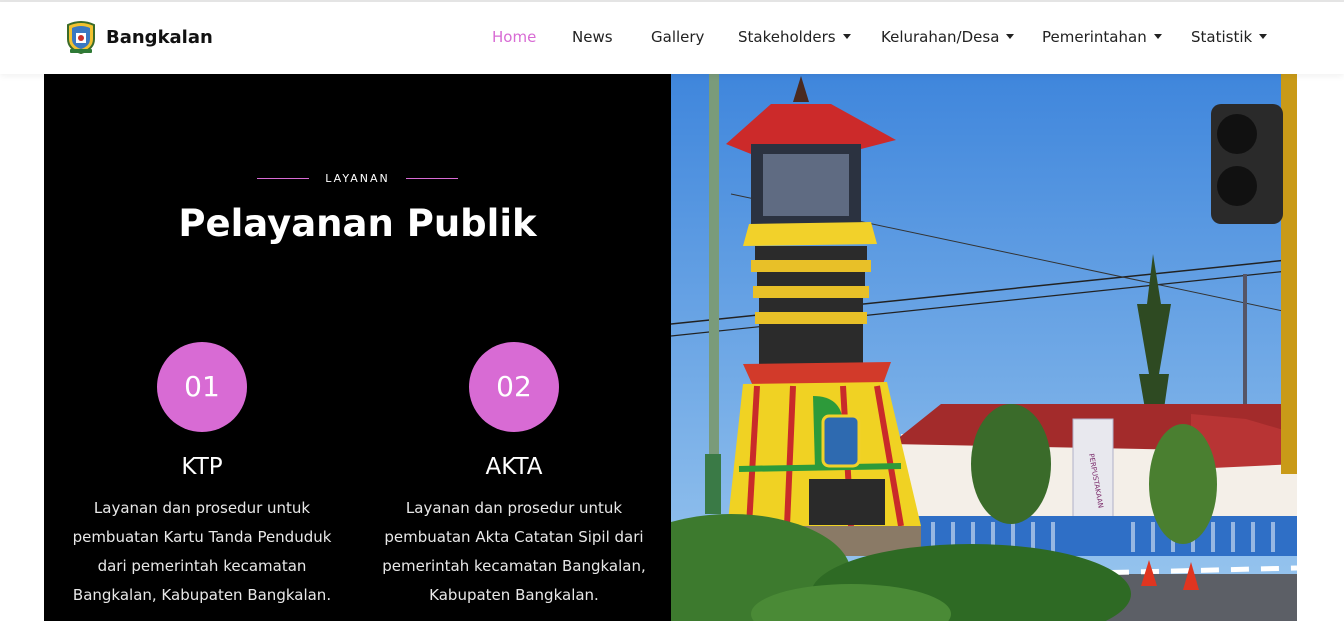  What do you see at coordinates (357, 223) in the screenshot?
I see `section-title: Pelayanan Publik` at bounding box center [357, 223].